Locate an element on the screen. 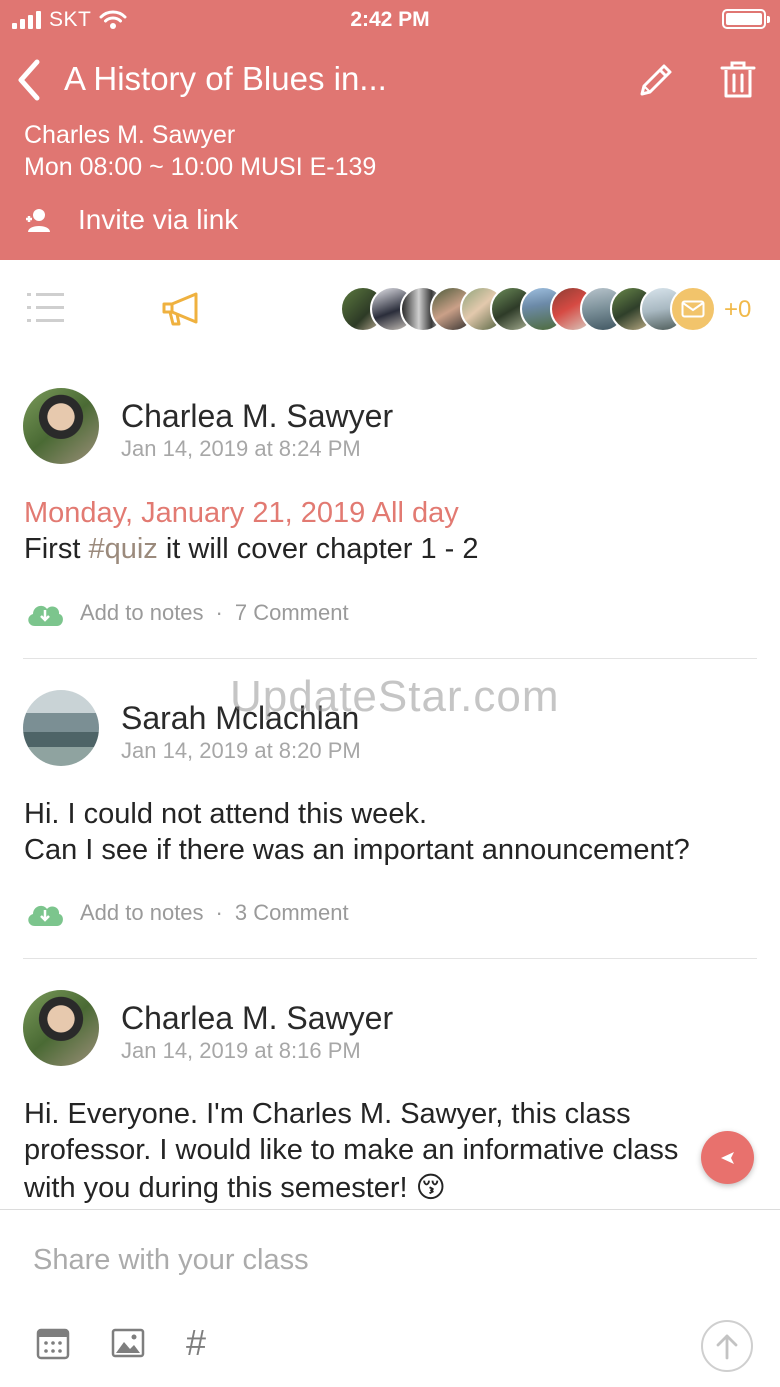  post-timestamp: Jan 14, 2019 at 8:24 PM is located at coordinates (241, 448).